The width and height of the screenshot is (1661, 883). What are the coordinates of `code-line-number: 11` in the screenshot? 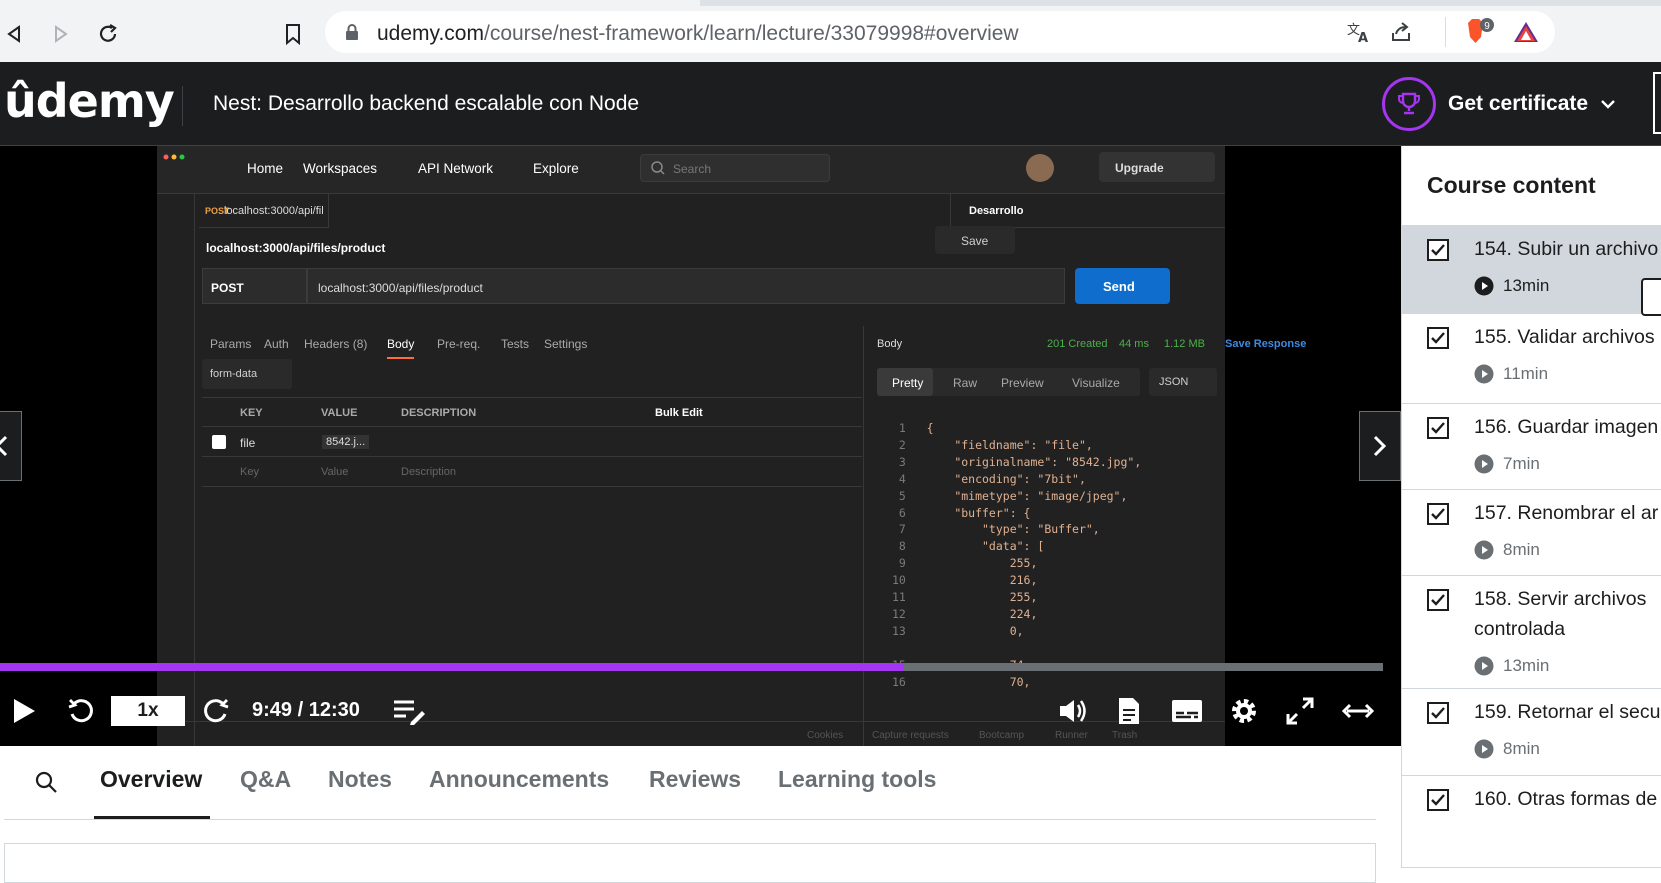 It's located at (909, 597).